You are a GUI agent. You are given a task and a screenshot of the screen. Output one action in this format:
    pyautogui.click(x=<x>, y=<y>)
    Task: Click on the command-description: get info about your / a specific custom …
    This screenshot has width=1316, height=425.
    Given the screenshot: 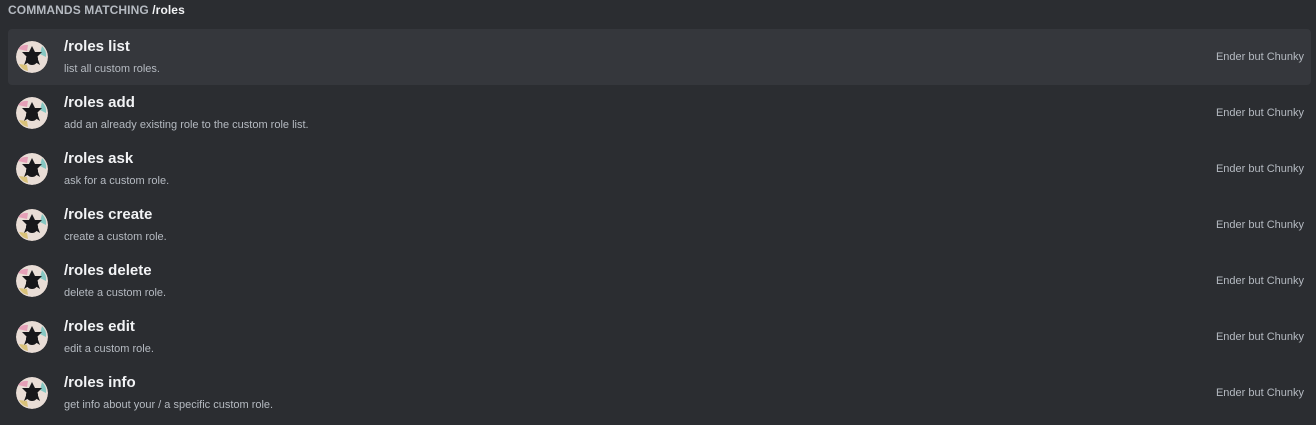 What is the action you would take?
    pyautogui.click(x=169, y=405)
    